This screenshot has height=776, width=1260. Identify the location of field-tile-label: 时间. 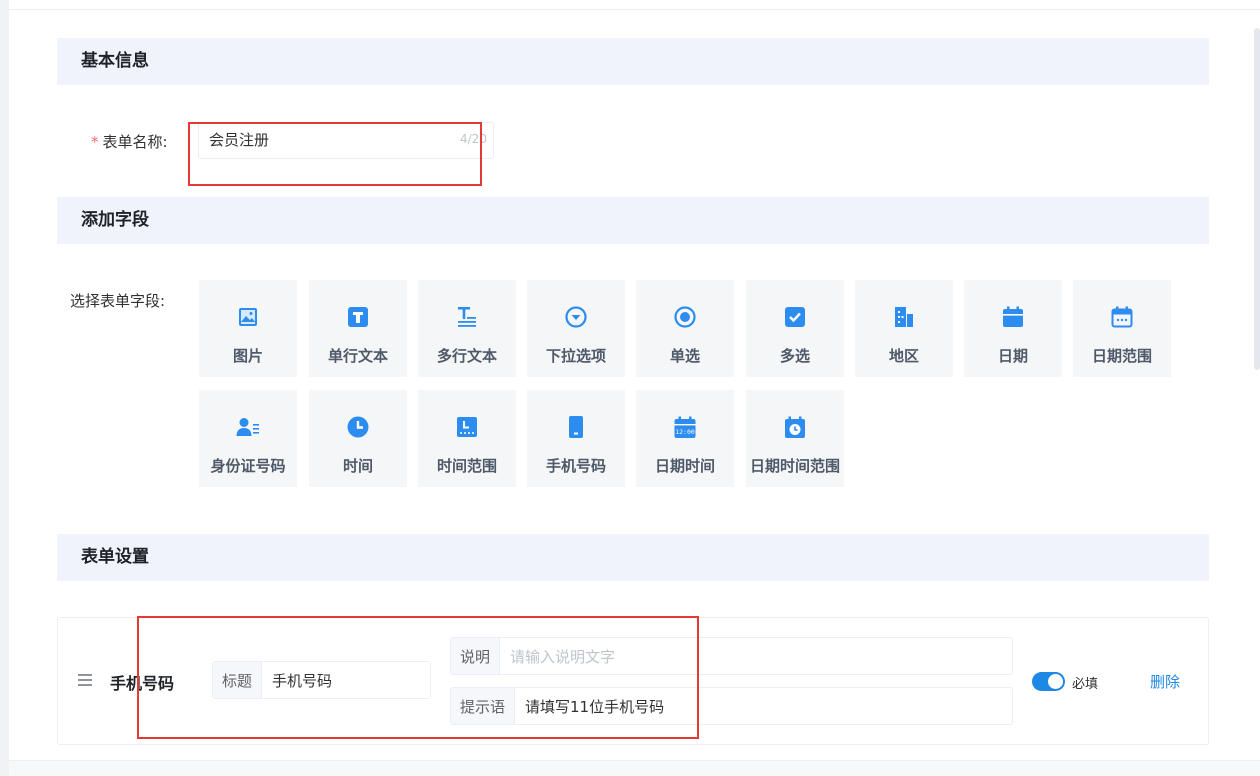
(357, 466).